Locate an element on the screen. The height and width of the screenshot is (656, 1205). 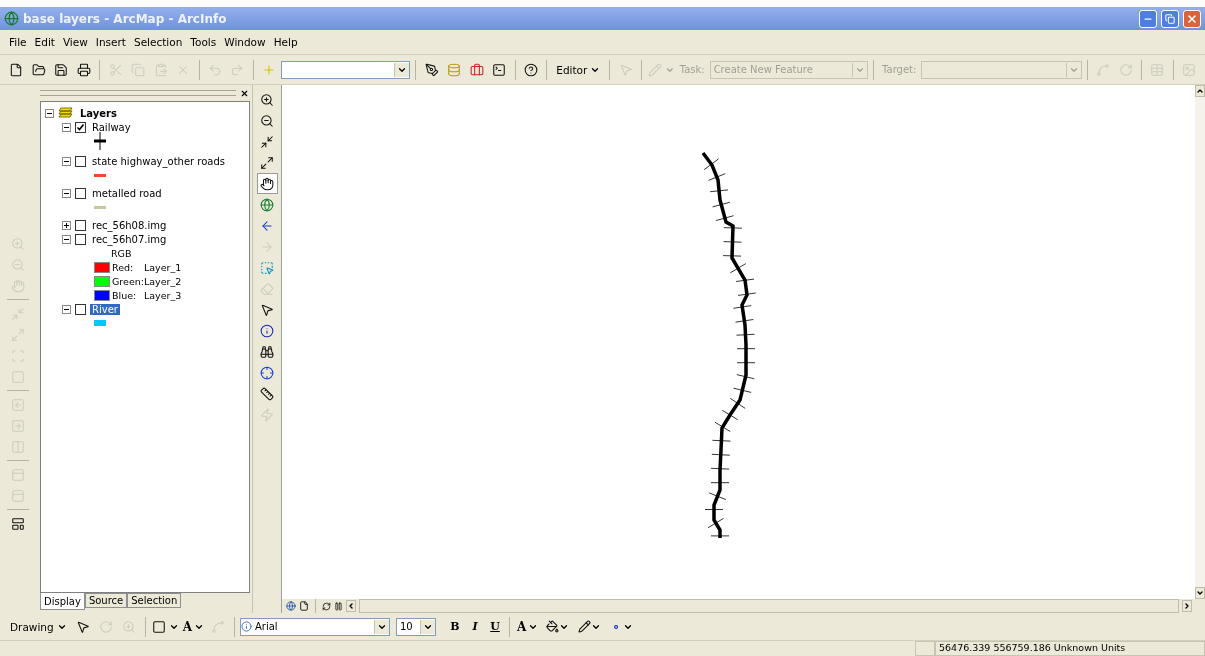
window-title: base layers - ArcMap - ArcInfo is located at coordinates (125, 18).